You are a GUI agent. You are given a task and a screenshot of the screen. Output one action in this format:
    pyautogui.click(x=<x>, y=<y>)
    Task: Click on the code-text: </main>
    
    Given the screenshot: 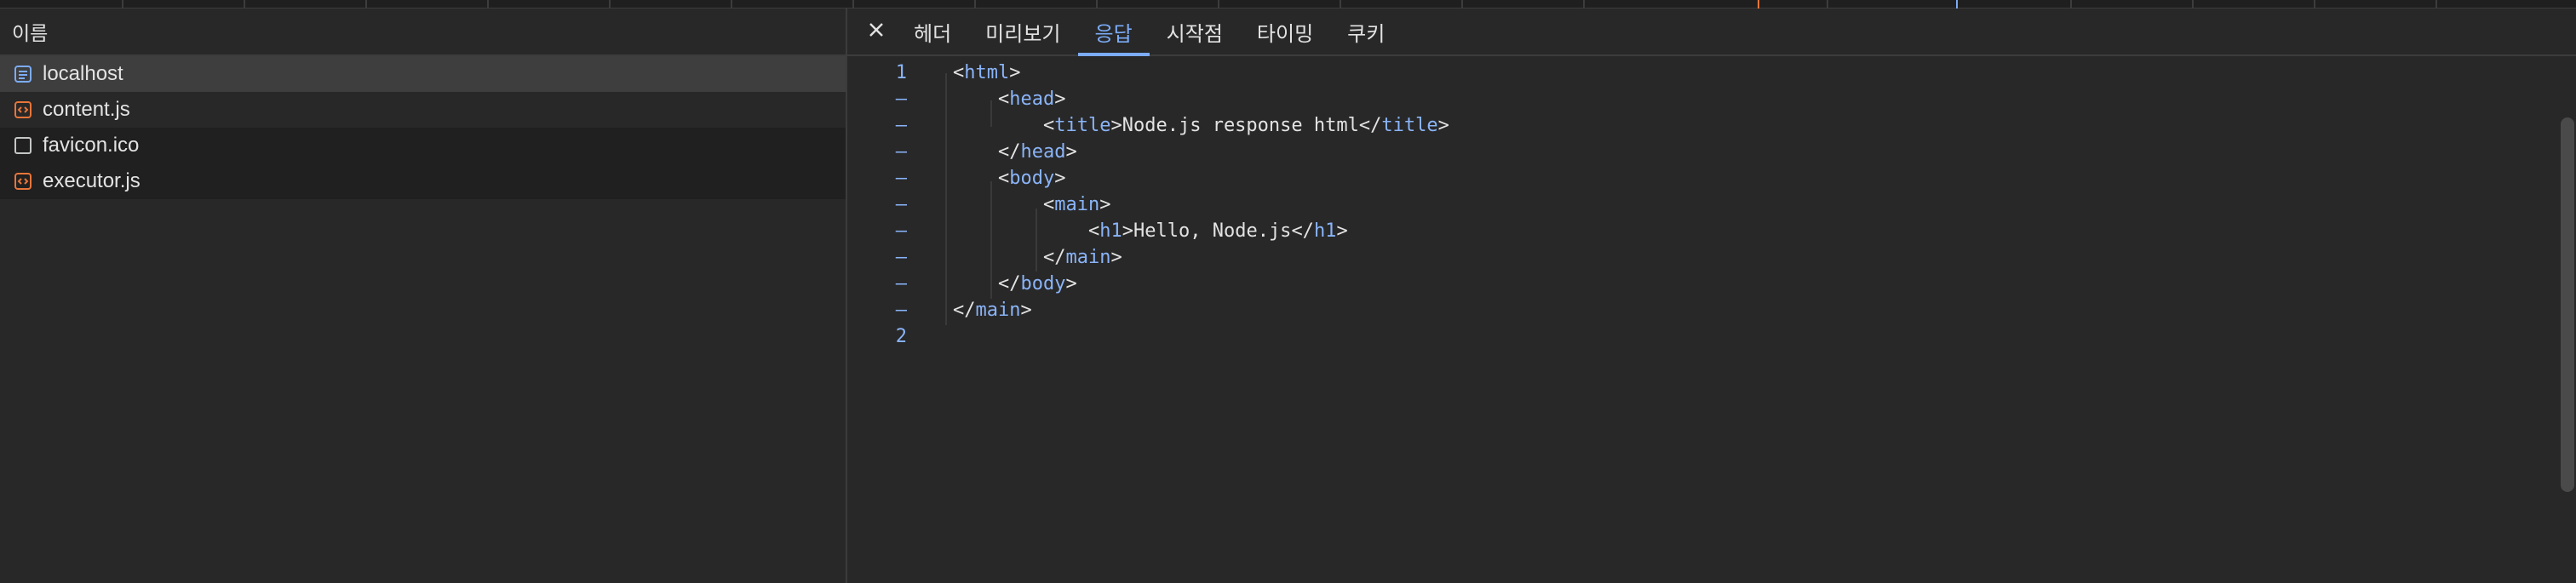 What is the action you would take?
    pyautogui.click(x=992, y=310)
    